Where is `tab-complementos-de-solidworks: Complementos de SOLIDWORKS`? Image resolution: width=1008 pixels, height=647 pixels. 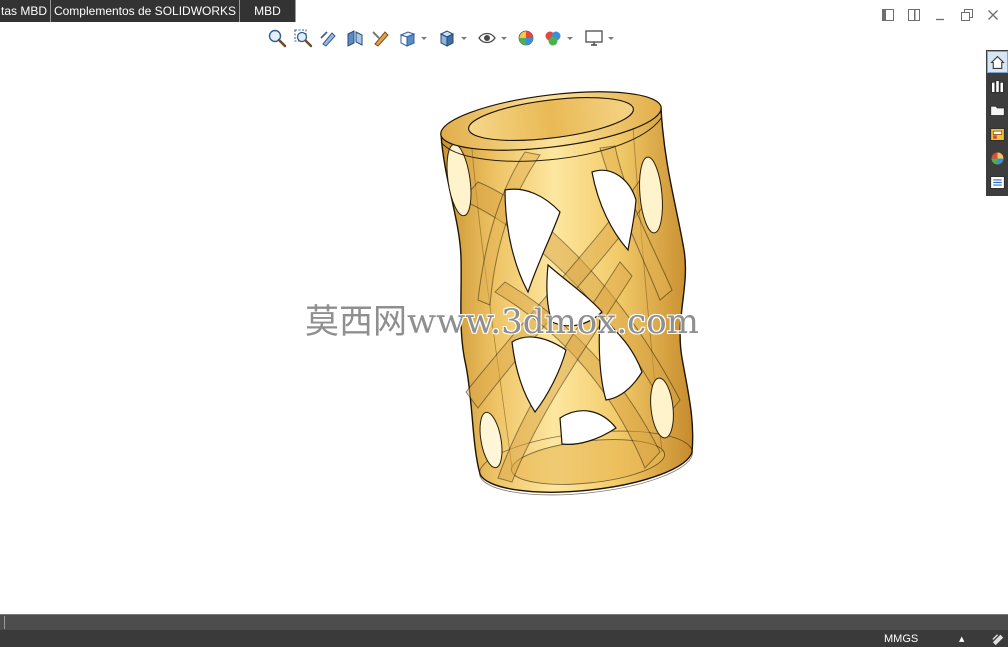 tab-complementos-de-solidworks: Complementos de SOLIDWORKS is located at coordinates (145, 11).